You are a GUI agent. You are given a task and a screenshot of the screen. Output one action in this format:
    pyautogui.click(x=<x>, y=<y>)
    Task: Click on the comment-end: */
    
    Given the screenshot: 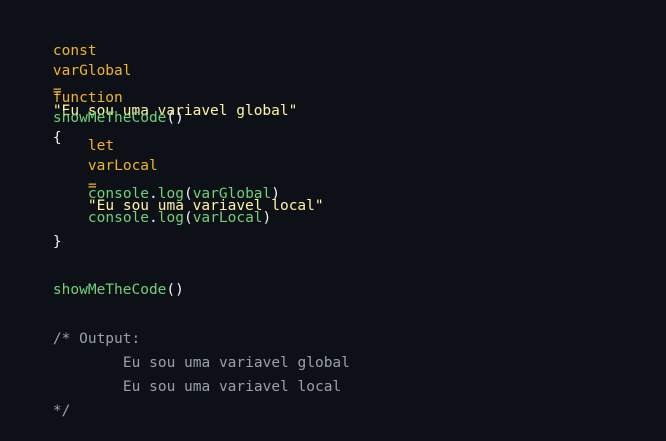 What is the action you would take?
    pyautogui.click(x=44, y=400)
    